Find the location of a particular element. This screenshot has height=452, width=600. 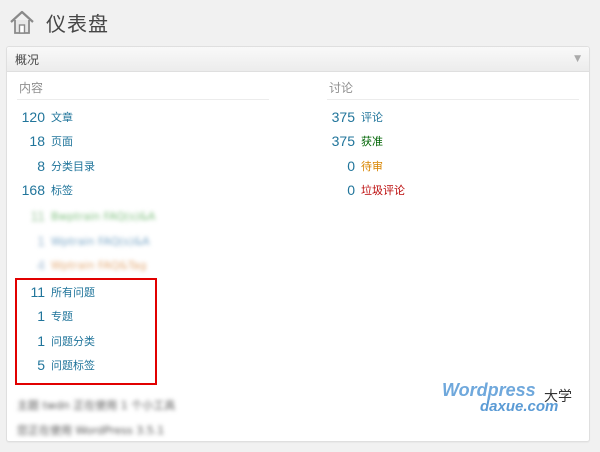

content-row-blurred: 1 Wptrain FAQ(s)&A is located at coordinates (83, 241).